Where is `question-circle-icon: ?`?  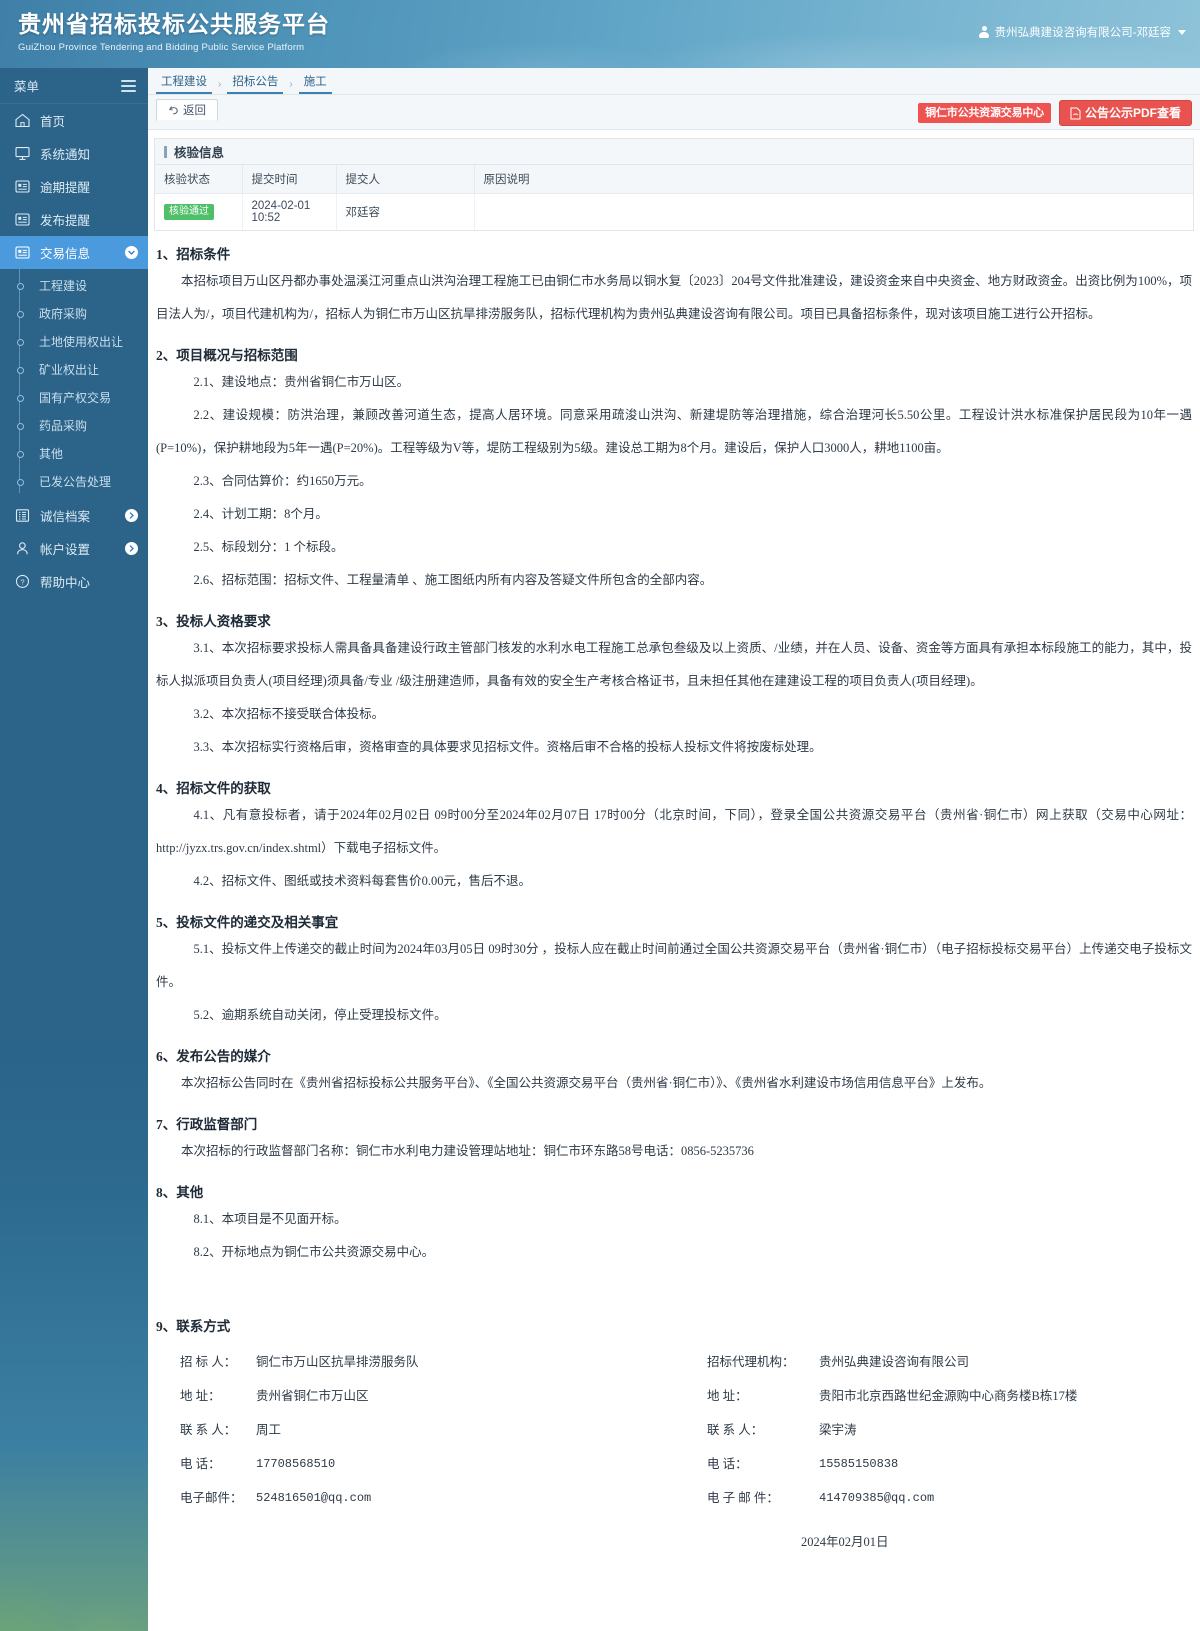
question-circle-icon: ? is located at coordinates (22, 581).